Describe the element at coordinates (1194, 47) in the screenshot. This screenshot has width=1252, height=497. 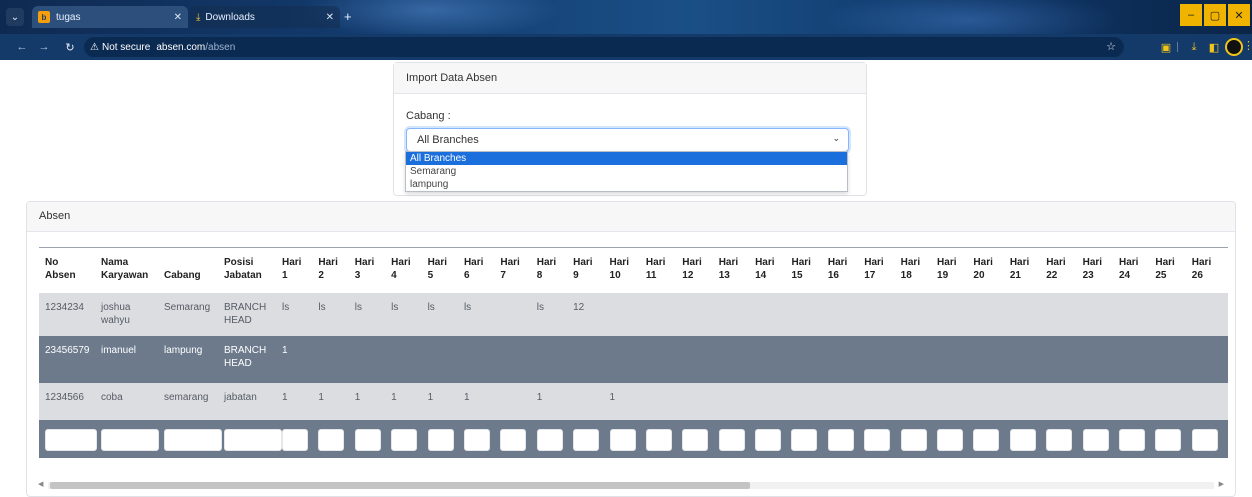
I see `downloads-icon: ⤓` at that location.